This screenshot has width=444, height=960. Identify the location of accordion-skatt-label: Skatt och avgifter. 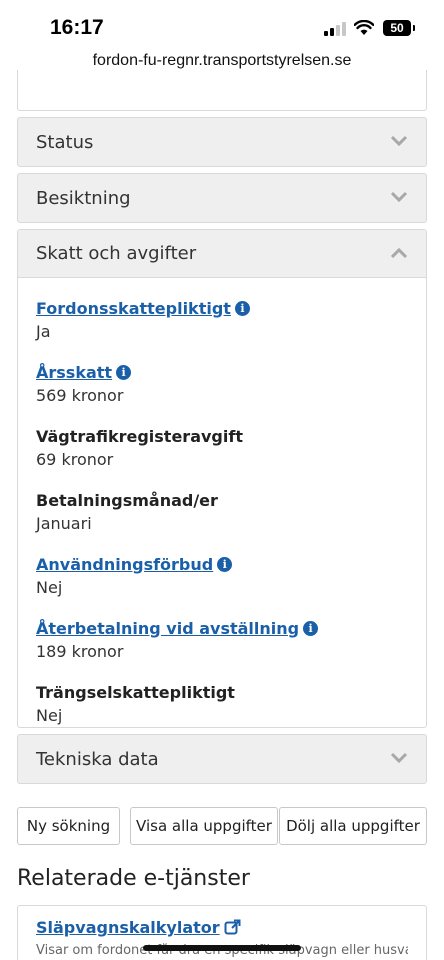
(116, 253).